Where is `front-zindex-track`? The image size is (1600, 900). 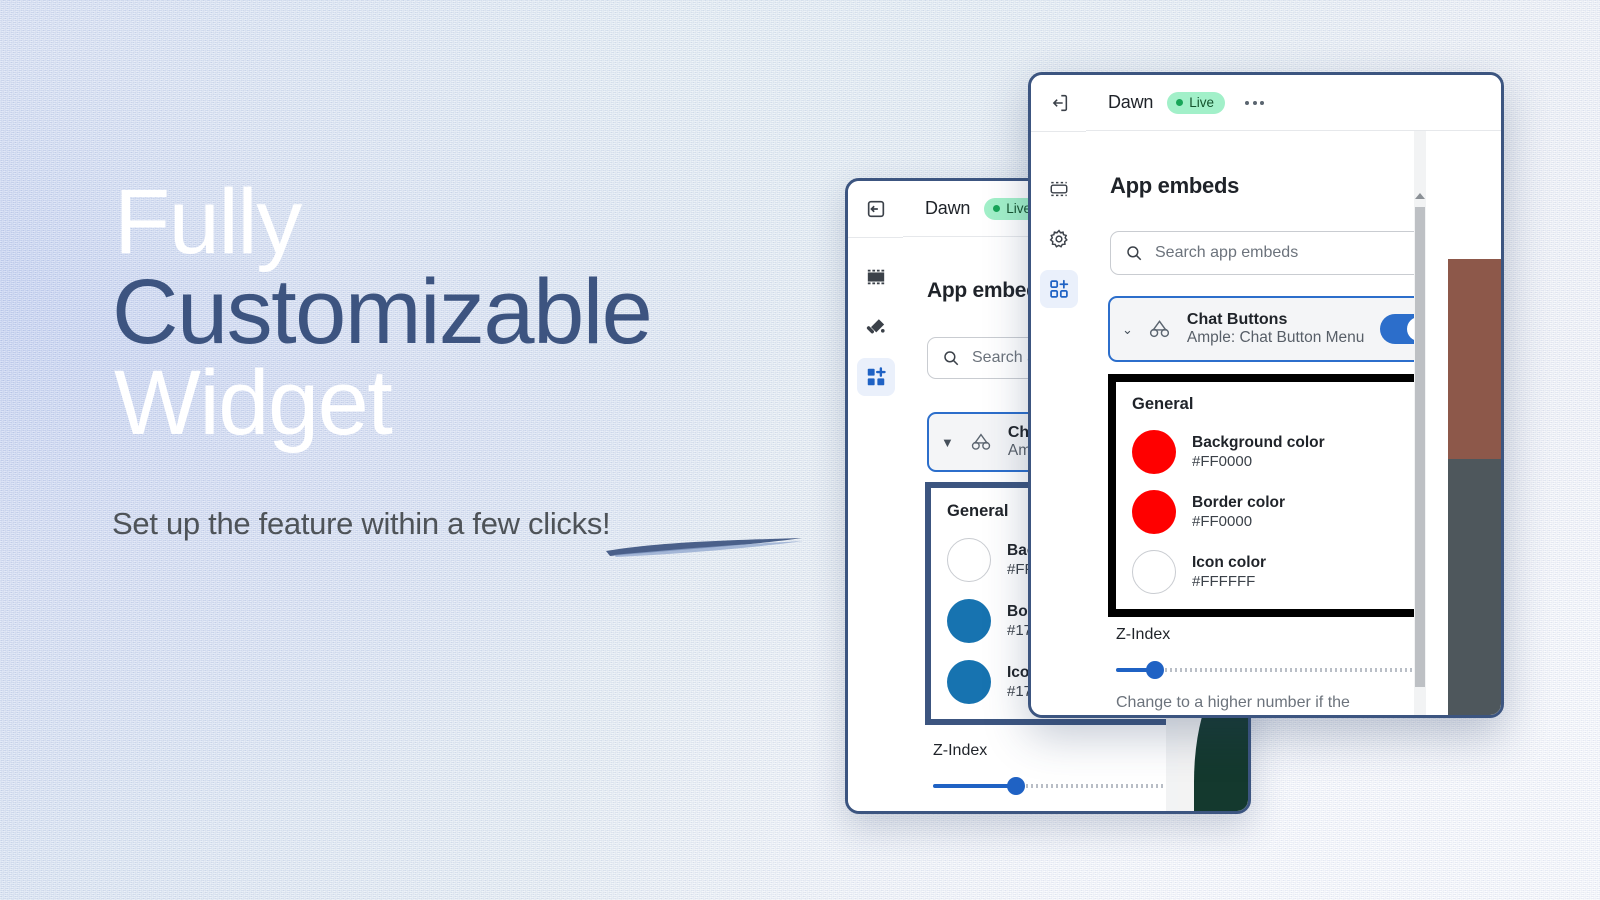
front-zindex-track is located at coordinates (1265, 670).